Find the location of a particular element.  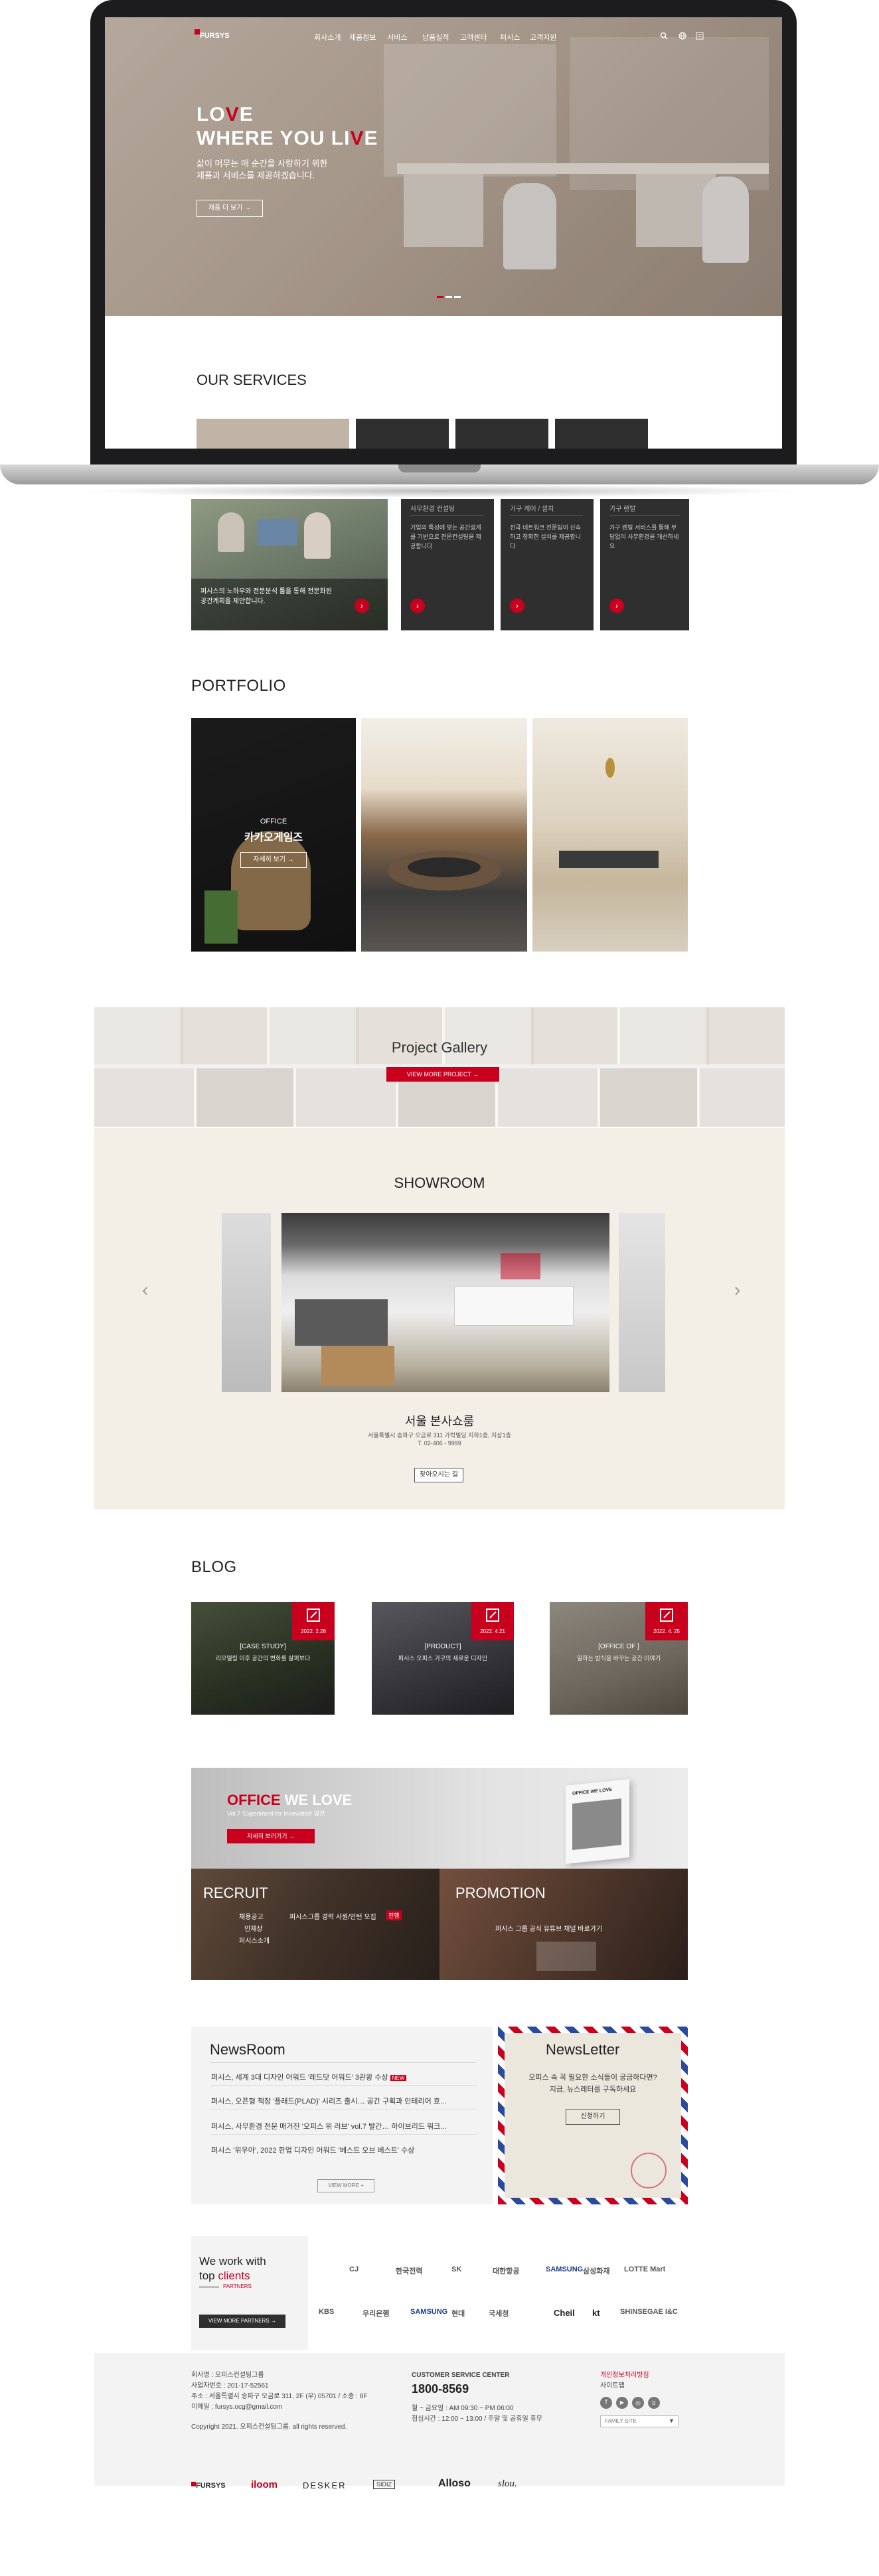

portfolio-more-button: 자세히 보기 → is located at coordinates (273, 860).